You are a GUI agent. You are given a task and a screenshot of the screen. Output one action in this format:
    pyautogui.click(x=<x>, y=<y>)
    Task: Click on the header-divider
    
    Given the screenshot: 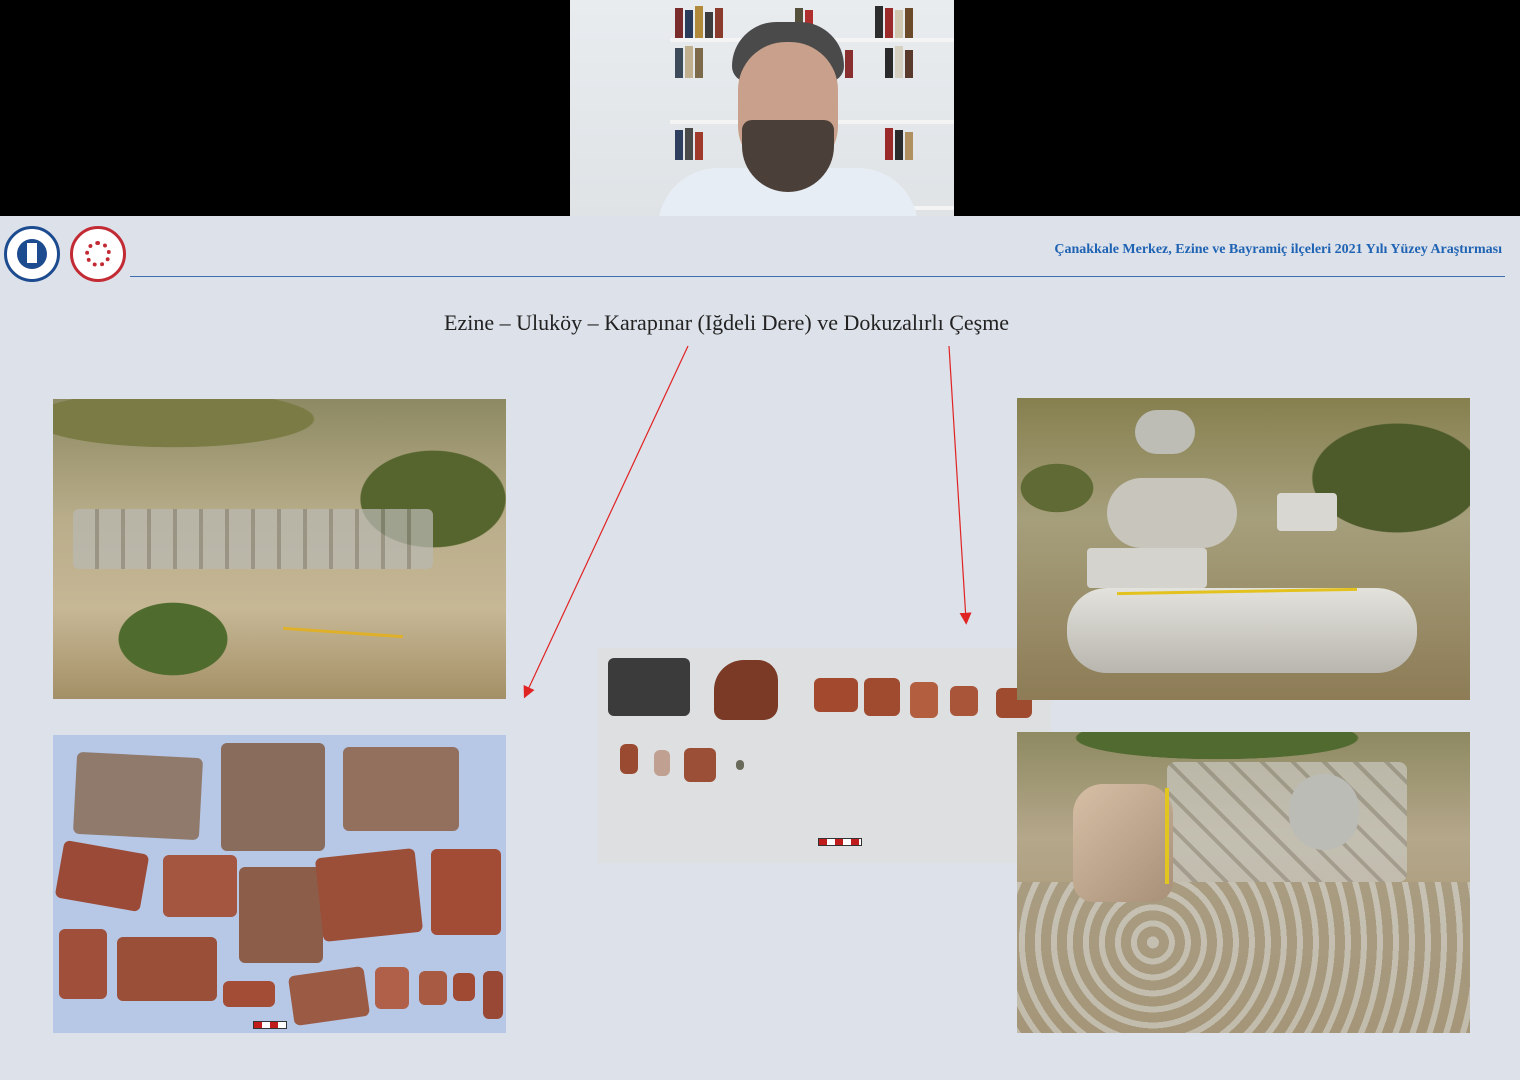 What is the action you would take?
    pyautogui.click(x=817, y=276)
    